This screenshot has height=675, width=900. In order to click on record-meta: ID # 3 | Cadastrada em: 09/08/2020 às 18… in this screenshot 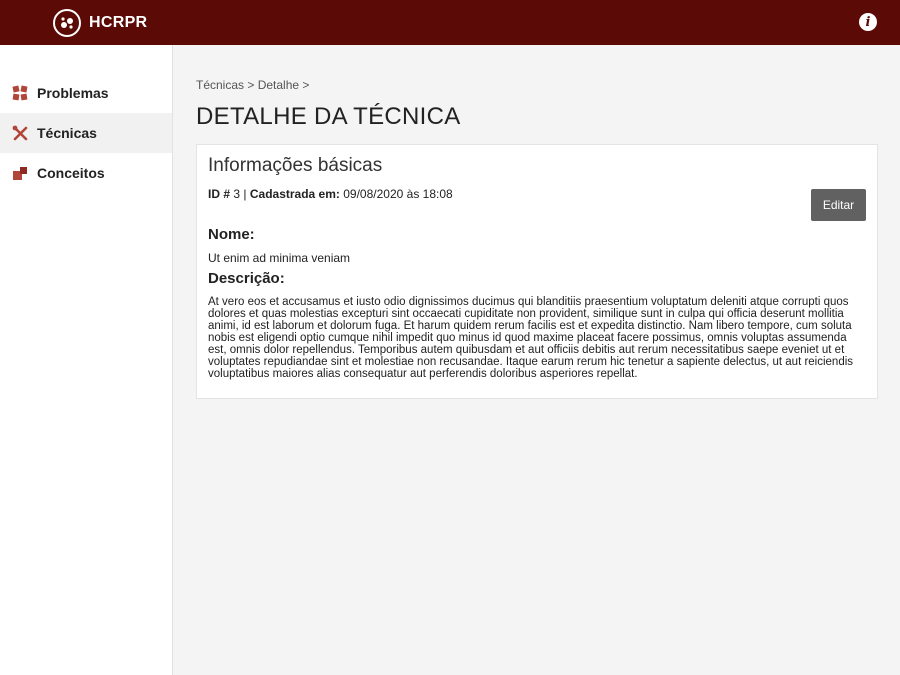, I will do `click(537, 194)`.